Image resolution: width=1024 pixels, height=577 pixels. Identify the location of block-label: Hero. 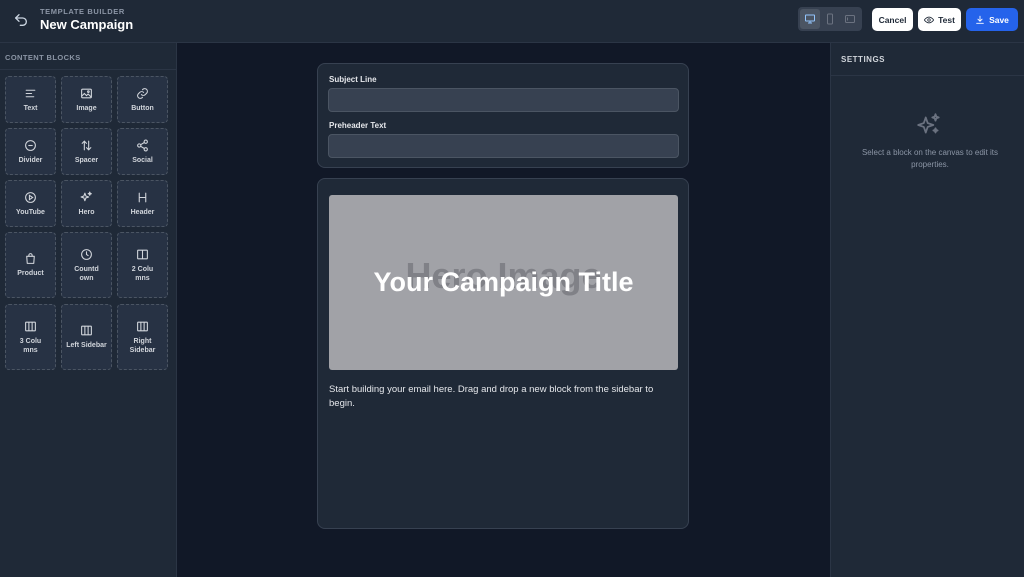
(86, 212).